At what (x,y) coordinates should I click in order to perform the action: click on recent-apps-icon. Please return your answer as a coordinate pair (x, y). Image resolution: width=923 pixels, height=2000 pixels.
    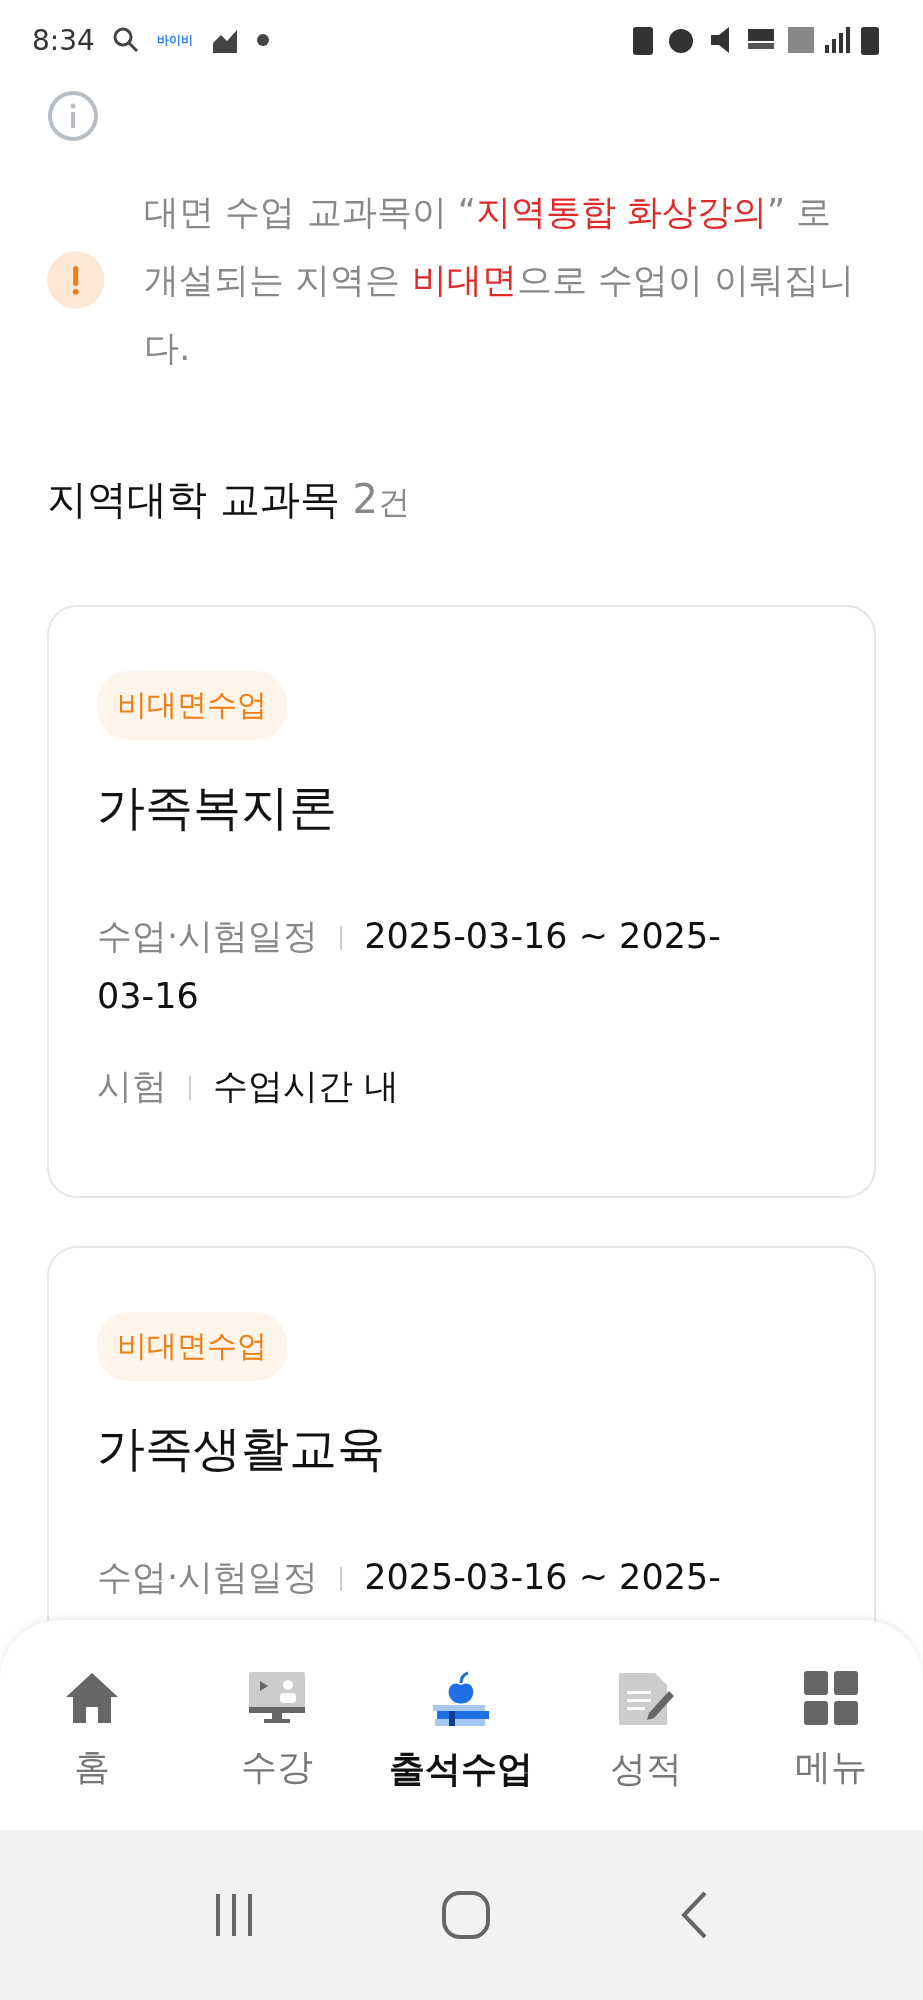
    Looking at the image, I should click on (233, 1915).